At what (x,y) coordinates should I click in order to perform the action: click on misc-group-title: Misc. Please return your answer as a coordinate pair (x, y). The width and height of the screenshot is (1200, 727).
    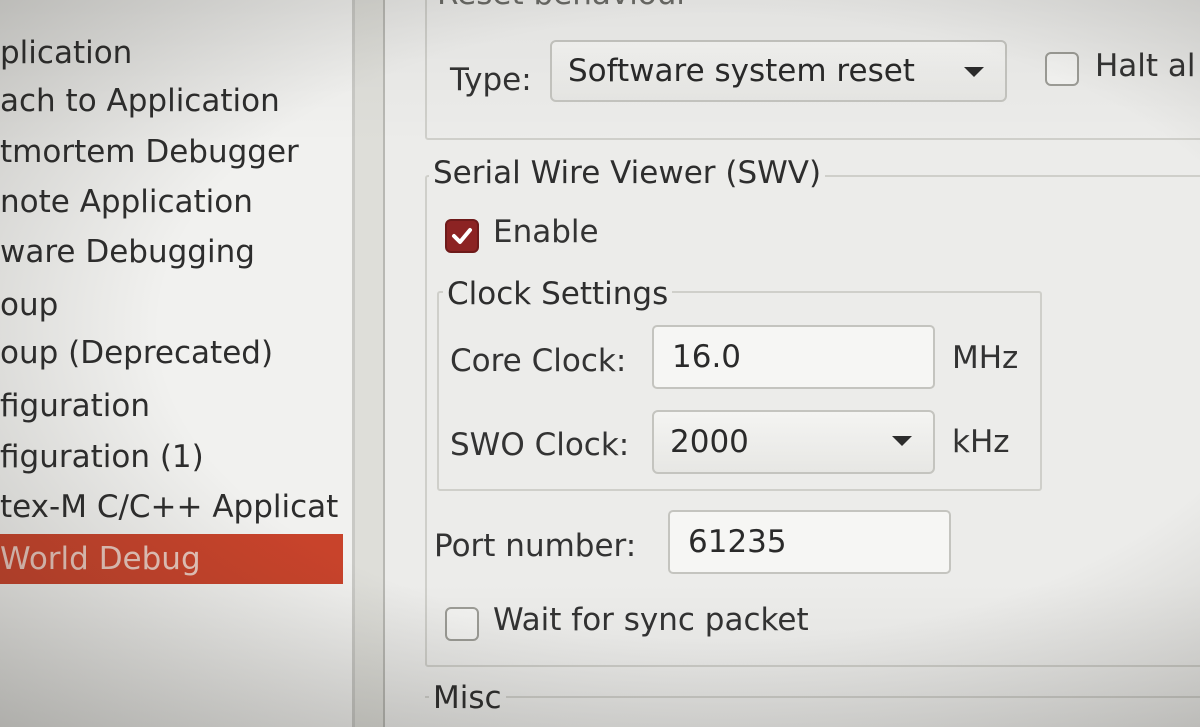
    Looking at the image, I should click on (467, 698).